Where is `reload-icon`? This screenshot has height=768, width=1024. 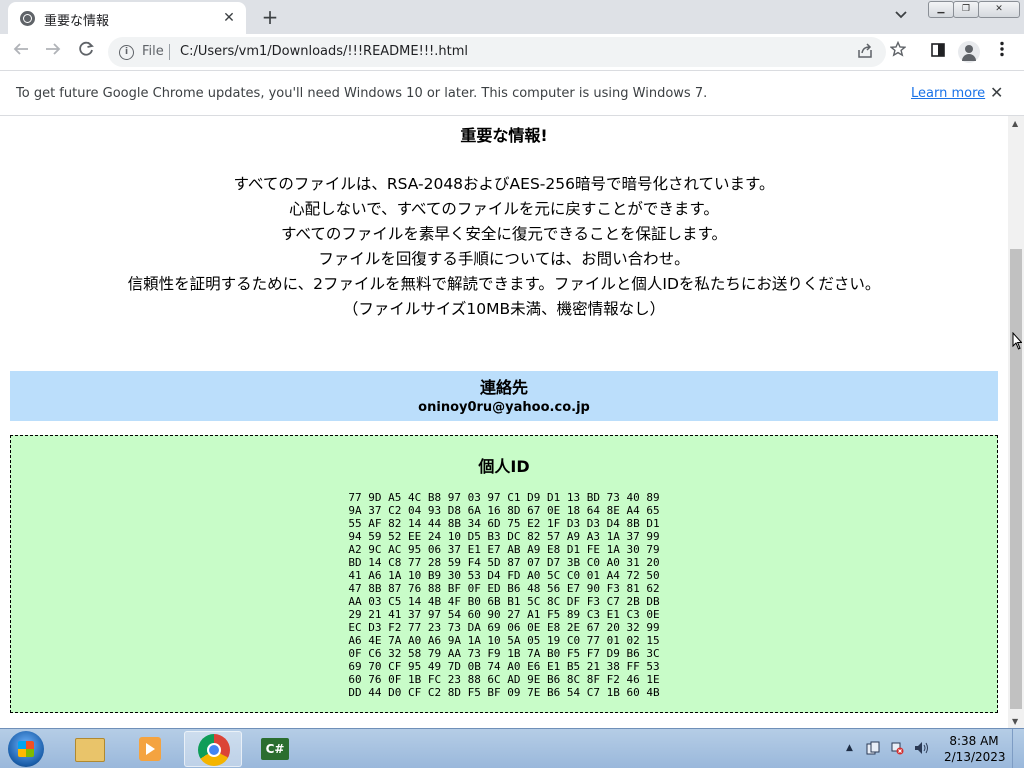 reload-icon is located at coordinates (86, 52).